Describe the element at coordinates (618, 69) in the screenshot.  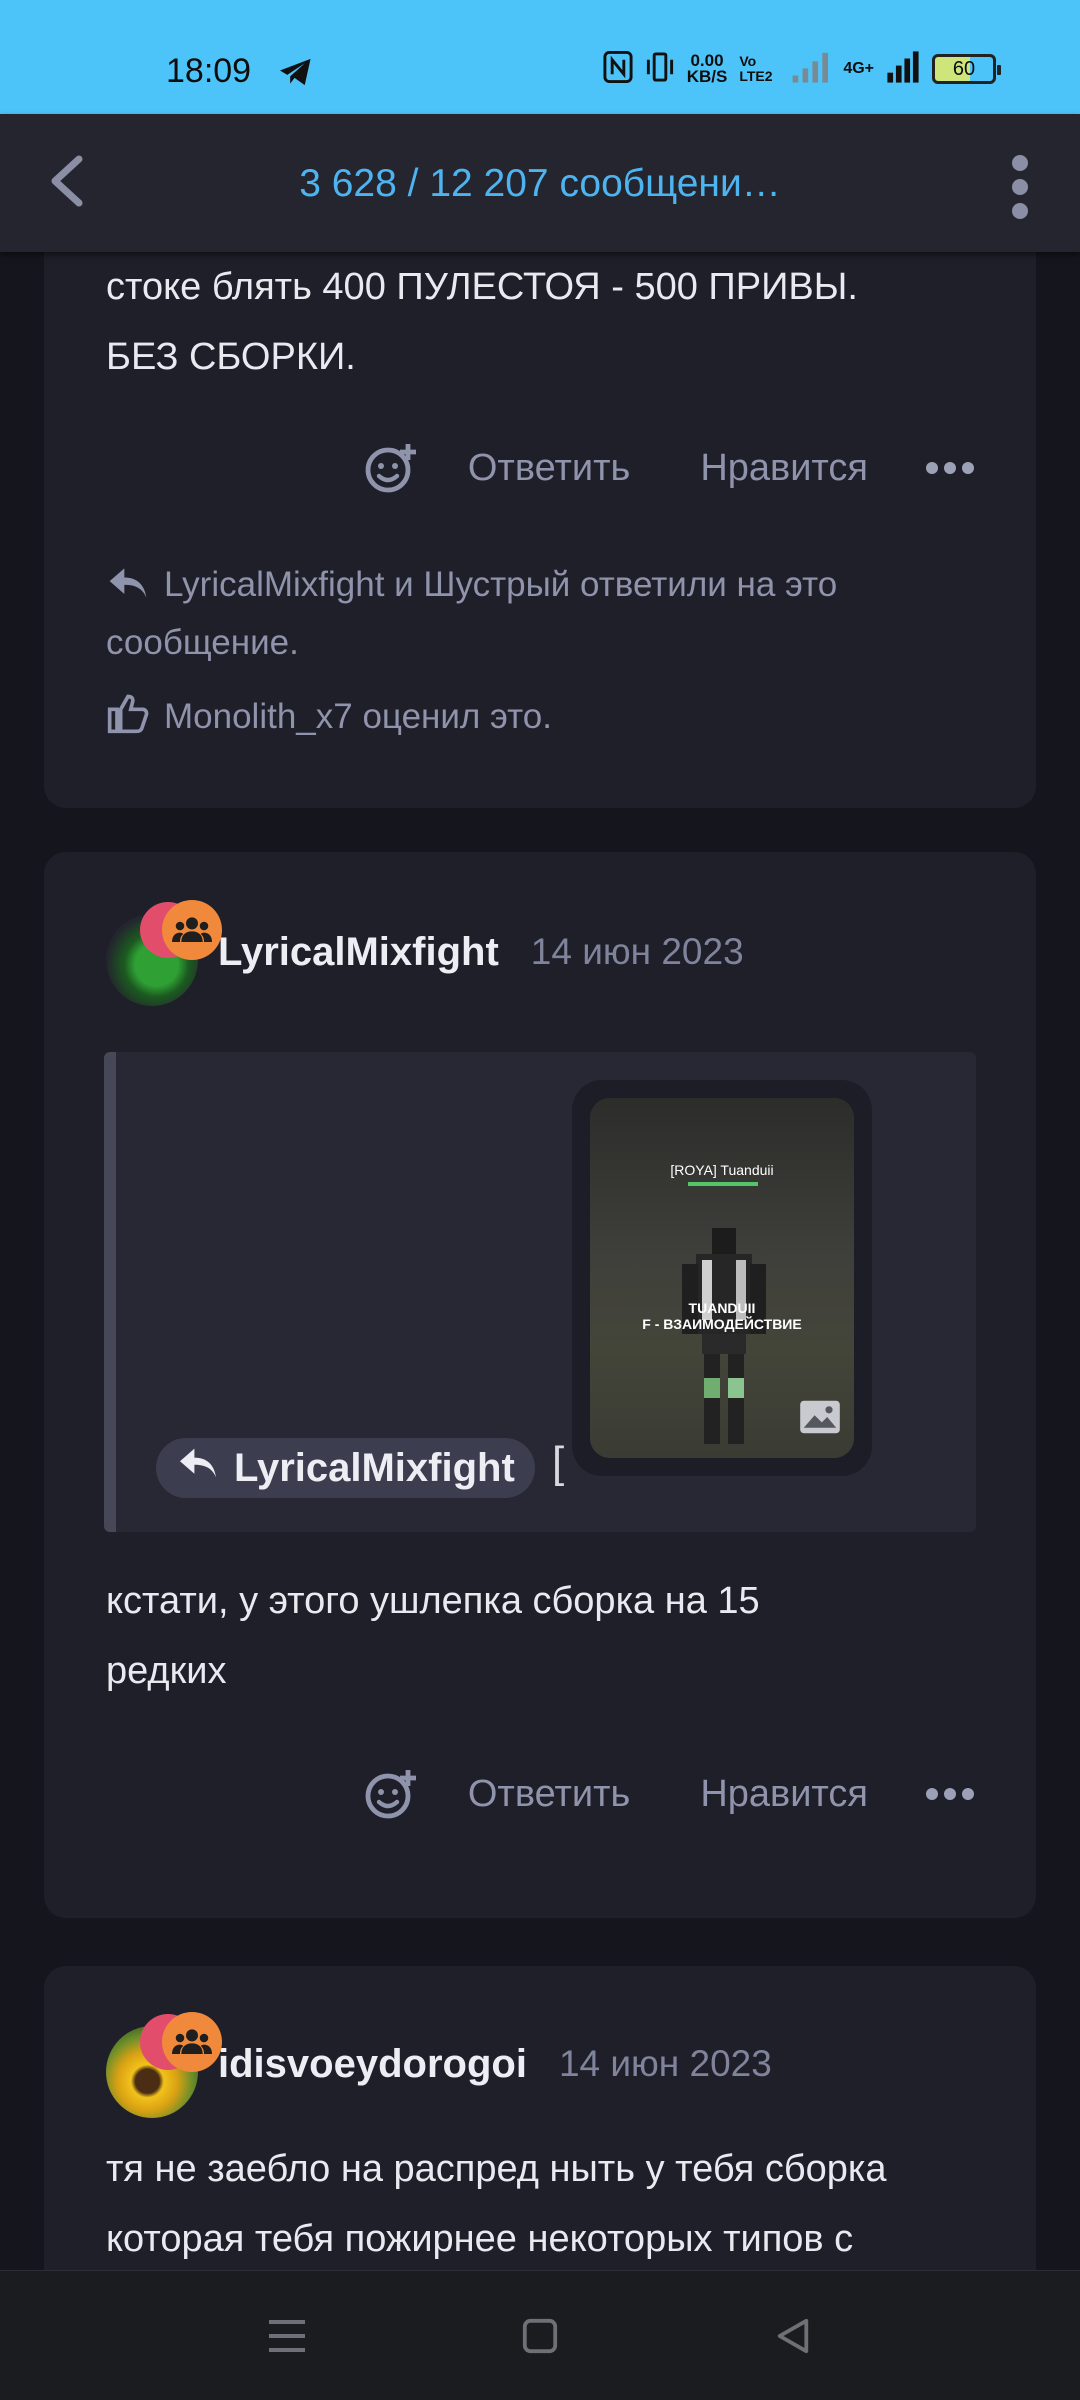
I see `nfc-icon` at that location.